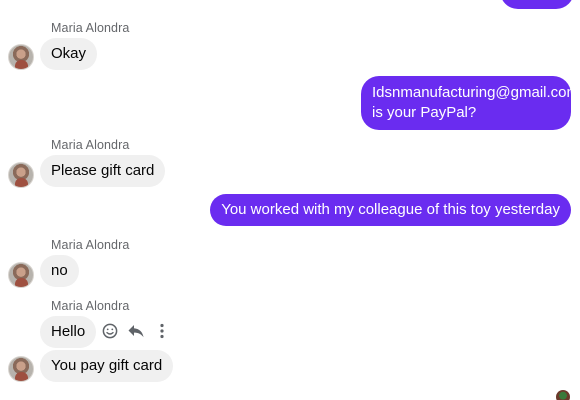  I want to click on message-line: Idsnmanufacturing@gmail.com, so click(475, 92).